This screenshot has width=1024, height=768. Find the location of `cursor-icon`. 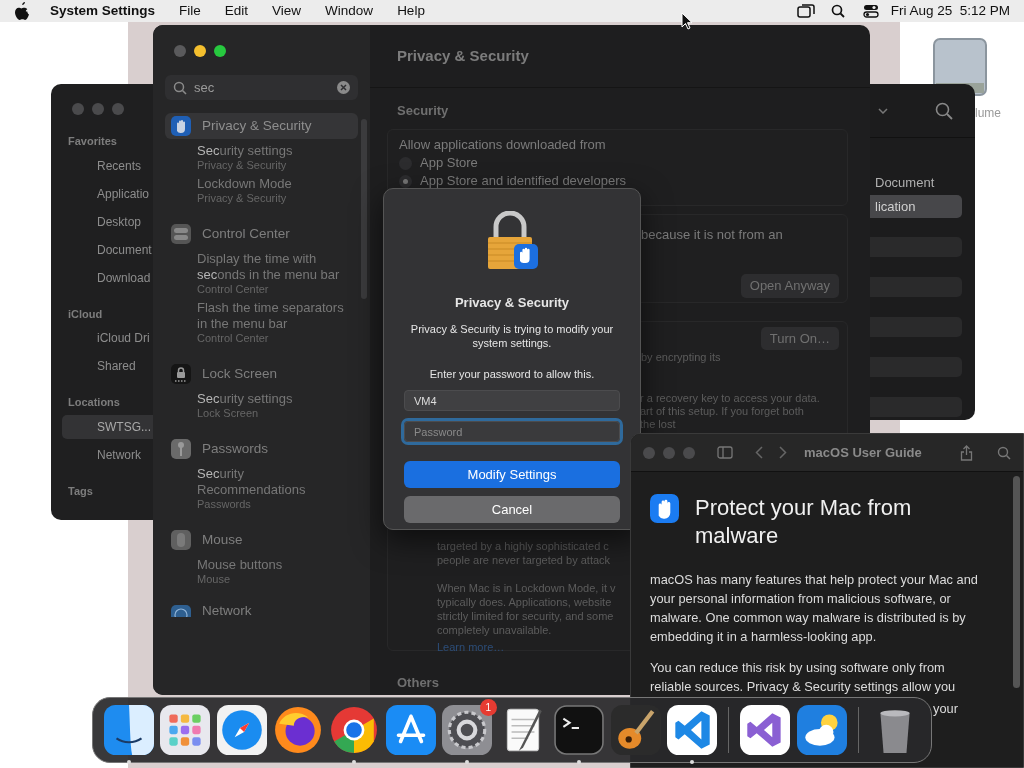

cursor-icon is located at coordinates (687, 21).